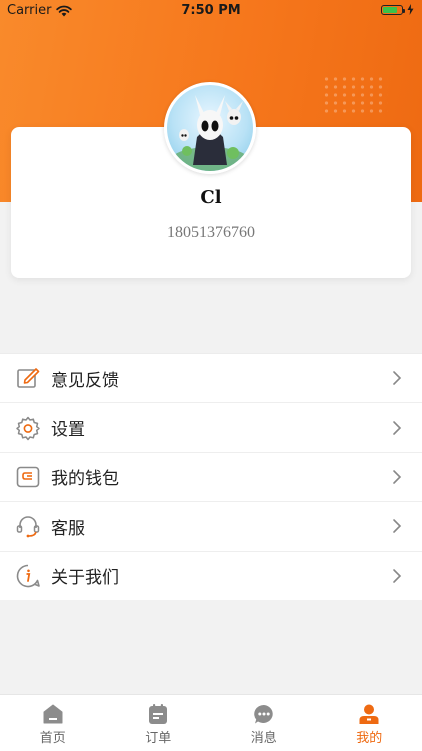 This screenshot has width=422, height=751. I want to click on message-icon, so click(264, 714).